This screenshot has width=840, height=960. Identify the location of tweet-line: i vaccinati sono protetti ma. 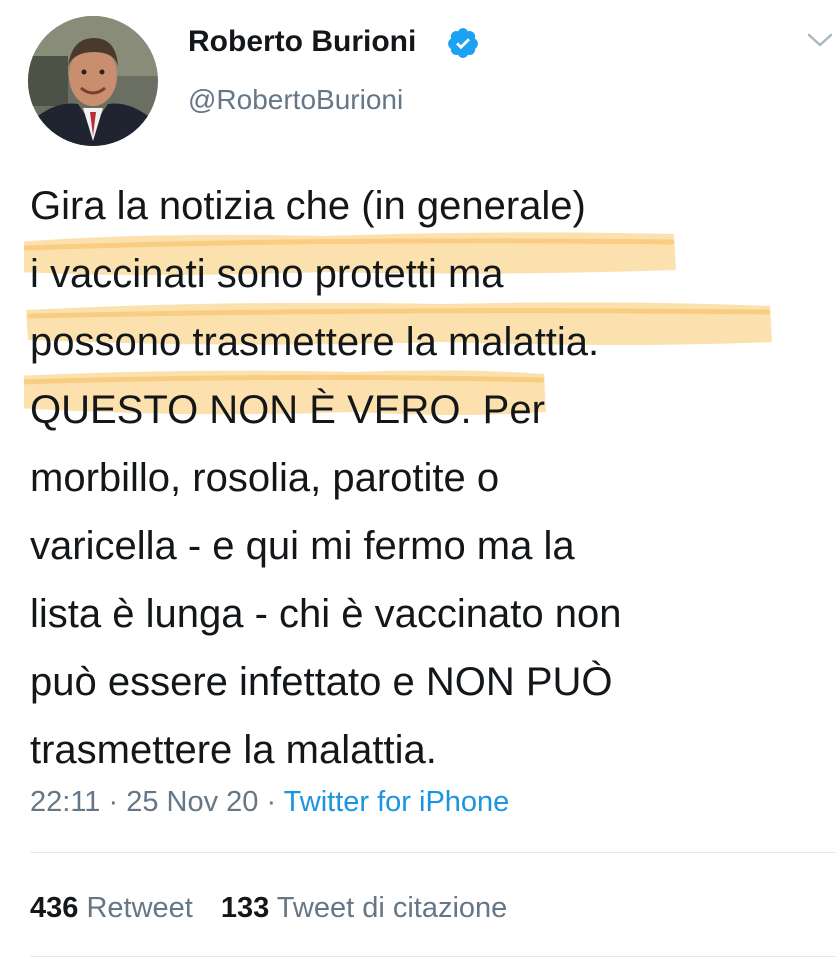
(267, 274).